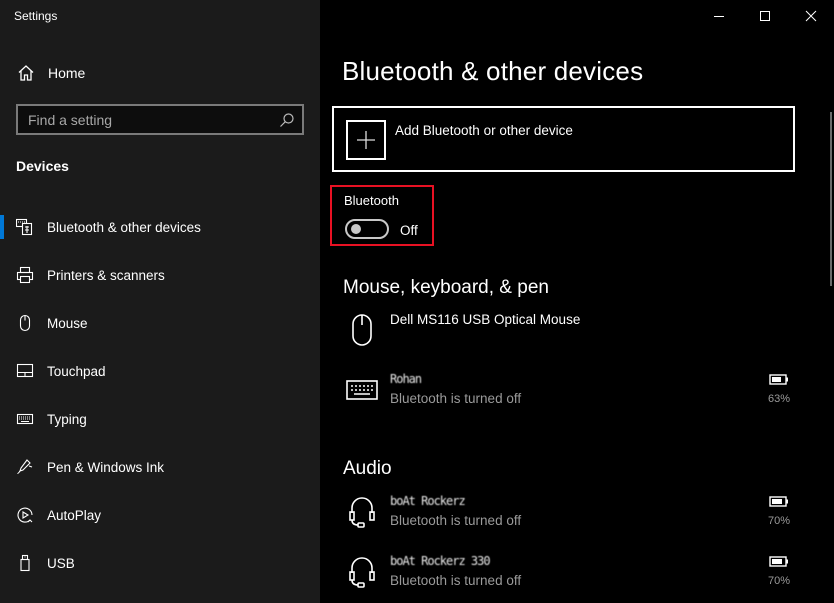 This screenshot has width=834, height=603. Describe the element at coordinates (563, 139) in the screenshot. I see `add-device-button: Add Bluetooth or other device` at that location.